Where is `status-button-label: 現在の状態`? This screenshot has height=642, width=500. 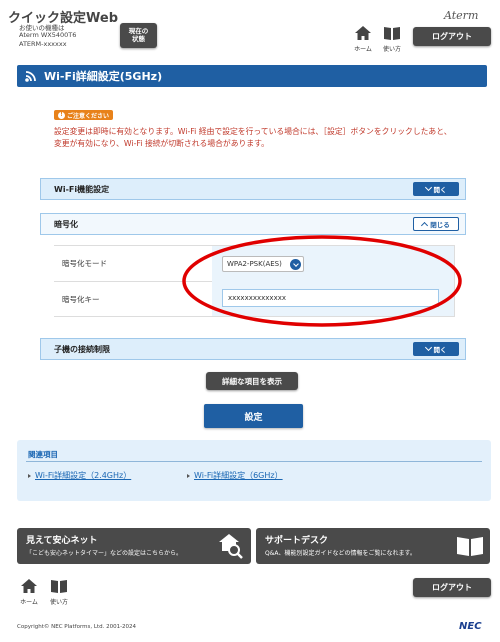 status-button-label: 現在の状態 is located at coordinates (138, 34).